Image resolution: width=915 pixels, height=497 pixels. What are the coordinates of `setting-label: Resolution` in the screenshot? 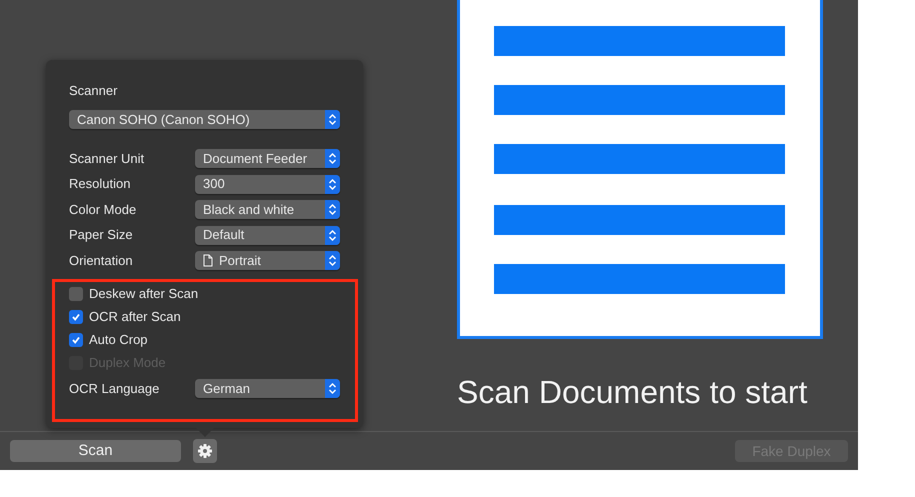 It's located at (100, 184).